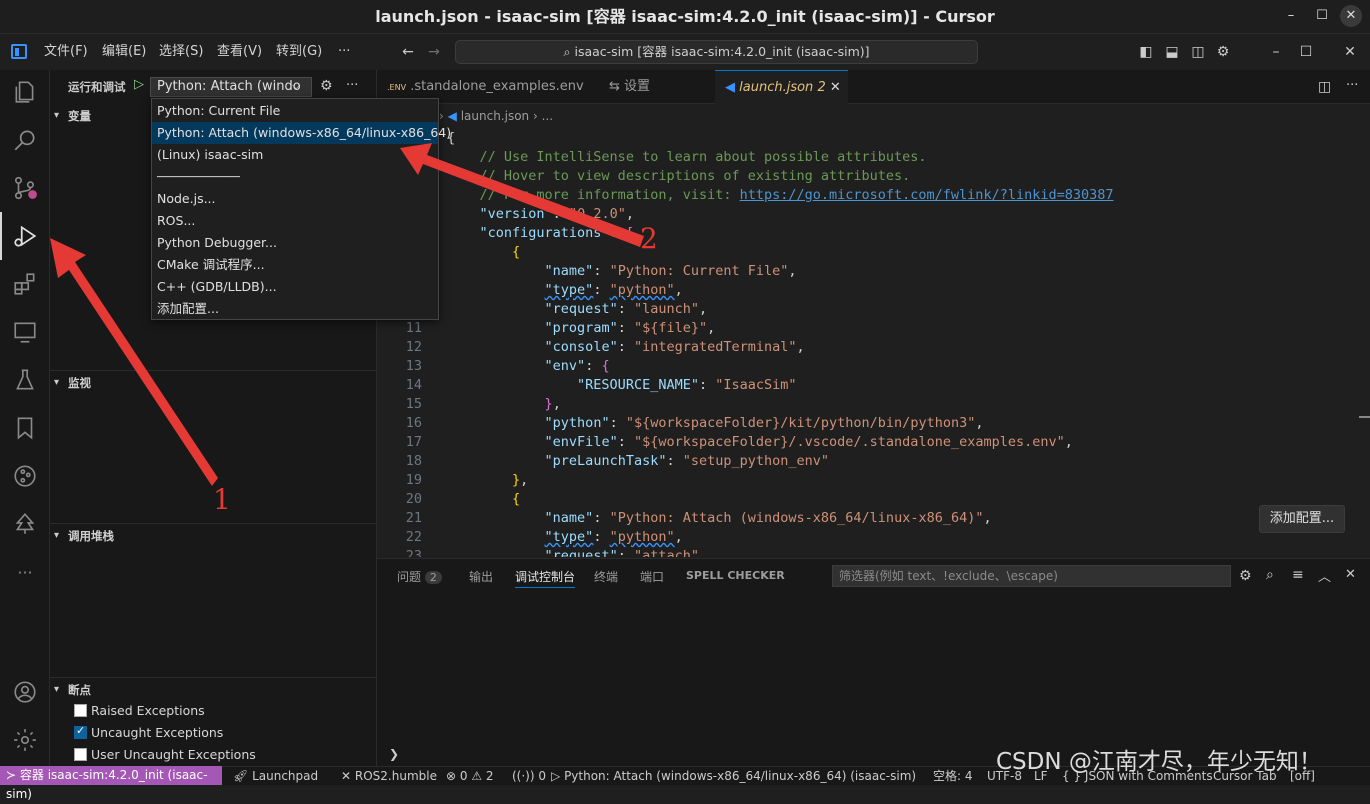  What do you see at coordinates (222, 499) in the screenshot?
I see `annotation-label-1: 1` at bounding box center [222, 499].